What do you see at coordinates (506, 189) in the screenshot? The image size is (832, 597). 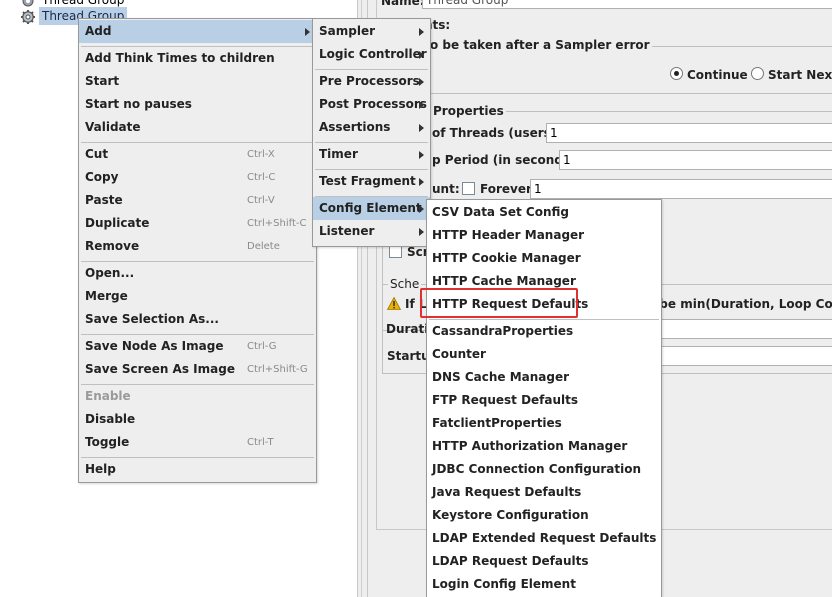 I see `forever-label: Forever` at bounding box center [506, 189].